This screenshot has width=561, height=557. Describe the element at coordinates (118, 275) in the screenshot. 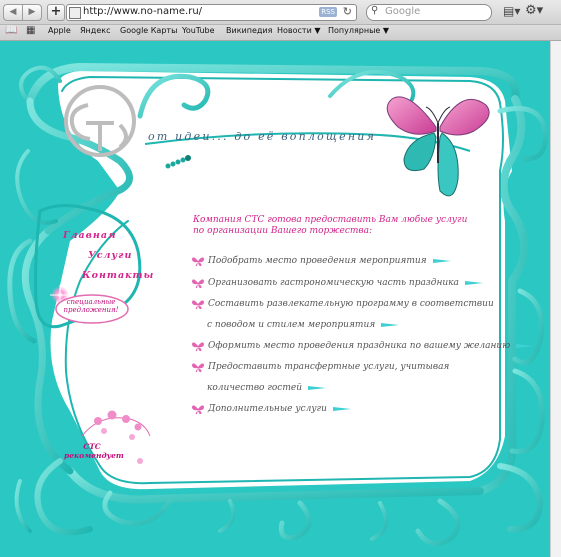

I see `nav-contacts-link: Контакты` at that location.